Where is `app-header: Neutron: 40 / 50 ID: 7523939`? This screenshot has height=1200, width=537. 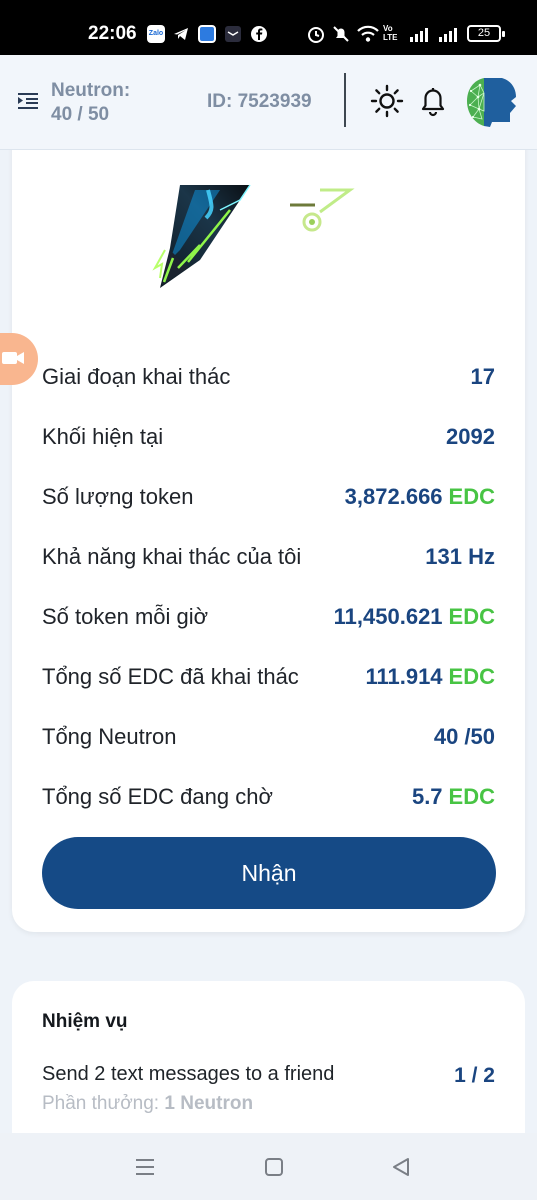 app-header: Neutron: 40 / 50 ID: 7523939 is located at coordinates (268, 102).